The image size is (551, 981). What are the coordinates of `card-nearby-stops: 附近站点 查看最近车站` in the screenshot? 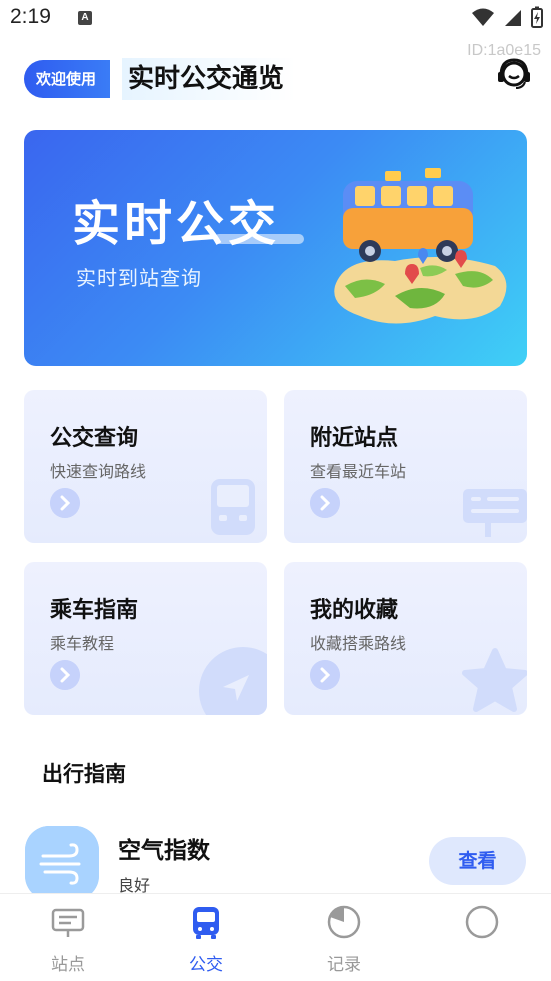 It's located at (405, 466).